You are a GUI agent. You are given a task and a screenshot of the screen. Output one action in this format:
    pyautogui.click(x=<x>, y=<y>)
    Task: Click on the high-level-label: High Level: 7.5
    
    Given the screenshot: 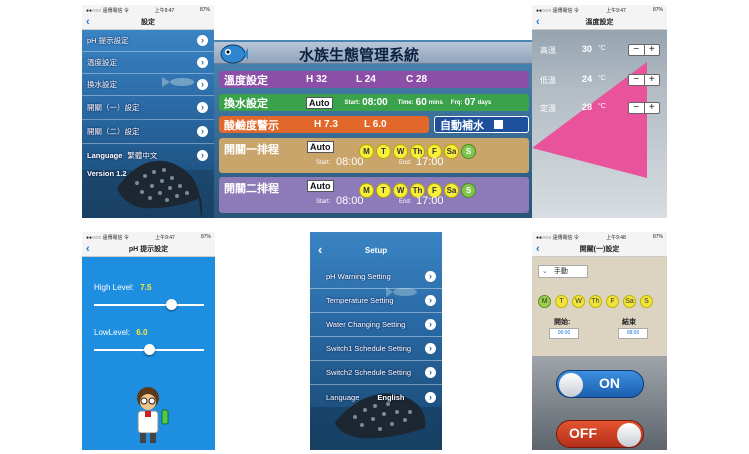 What is the action you would take?
    pyautogui.click(x=123, y=287)
    